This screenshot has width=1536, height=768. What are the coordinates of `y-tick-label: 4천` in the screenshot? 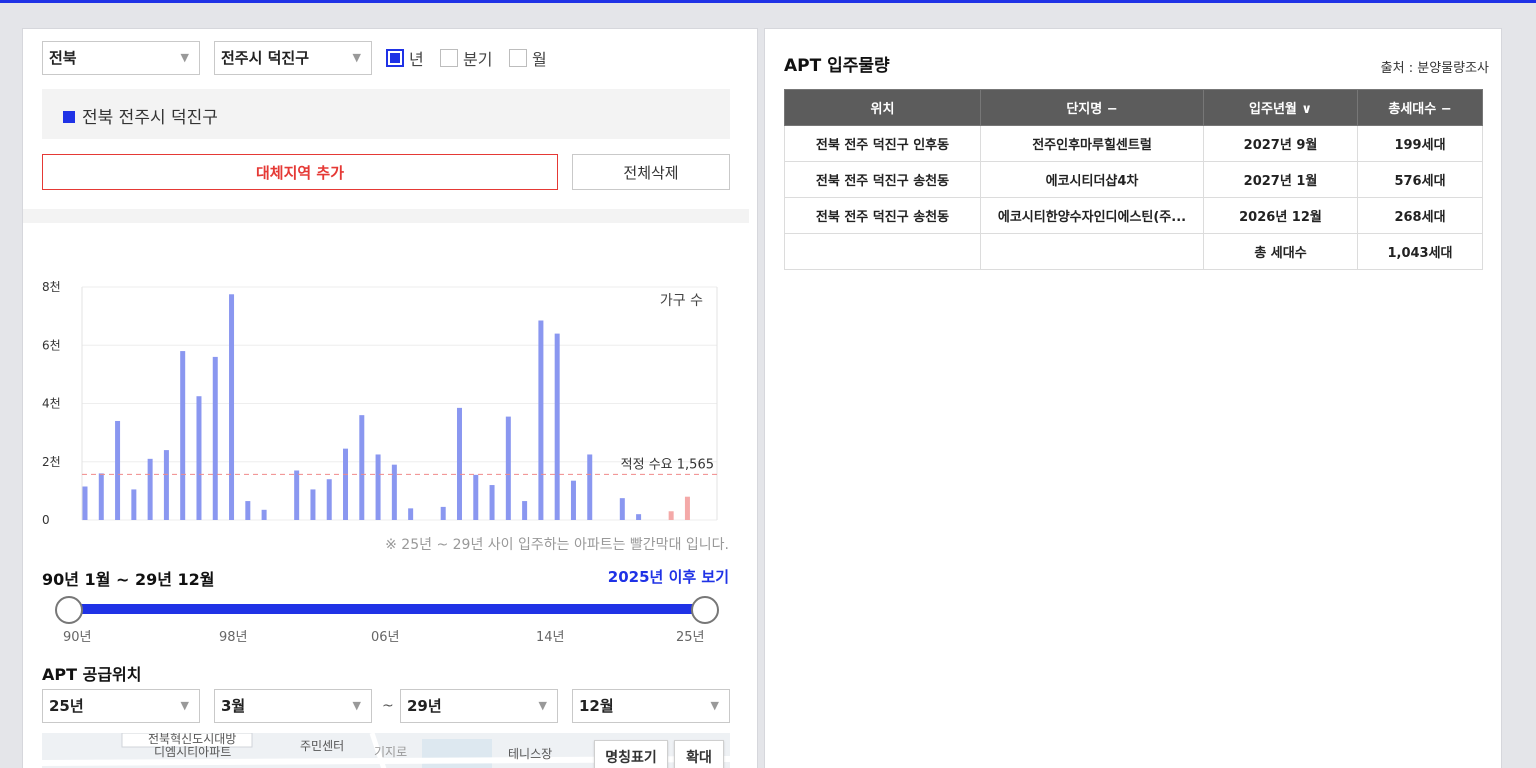 It's located at (51, 403).